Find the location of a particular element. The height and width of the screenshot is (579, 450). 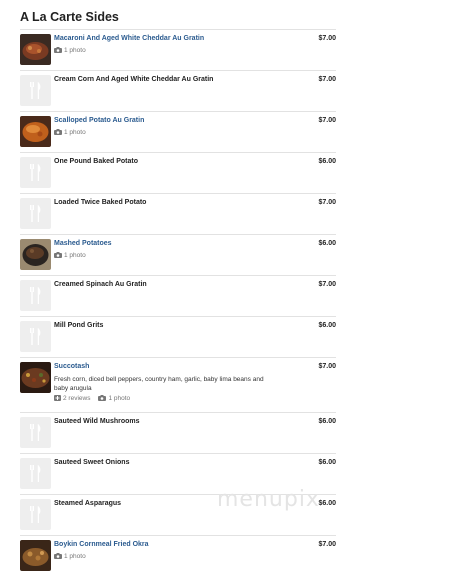

menupix-watermark: menupix is located at coordinates (268, 499).